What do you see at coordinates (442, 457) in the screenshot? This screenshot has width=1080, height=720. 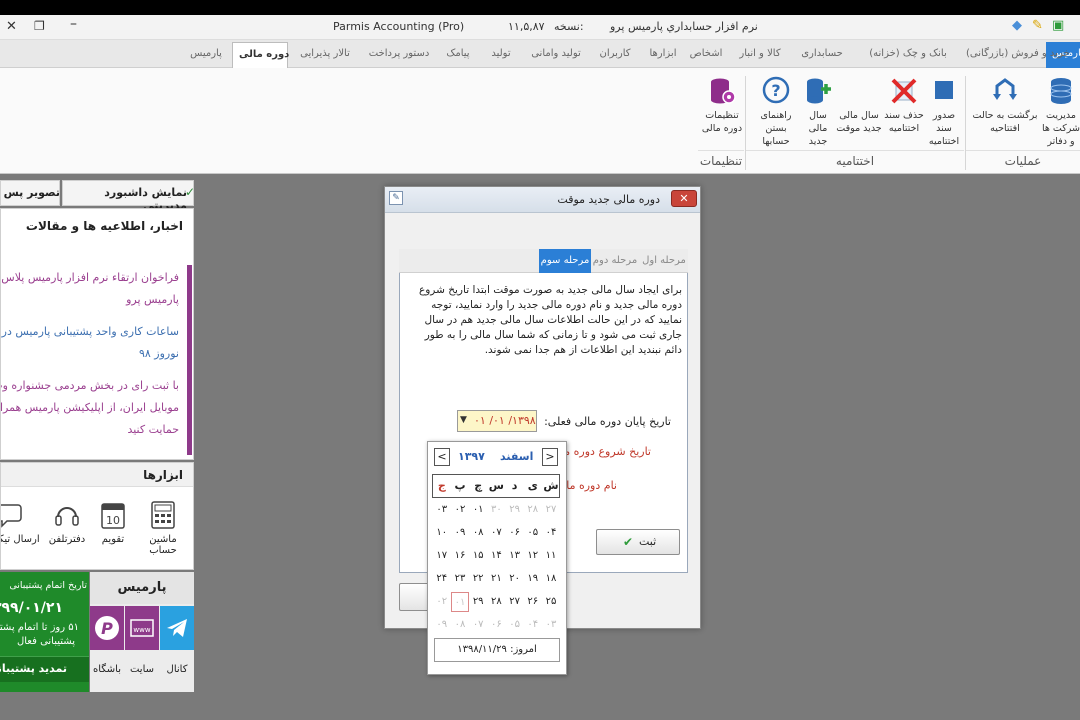 I see `prev-month-button: <` at bounding box center [442, 457].